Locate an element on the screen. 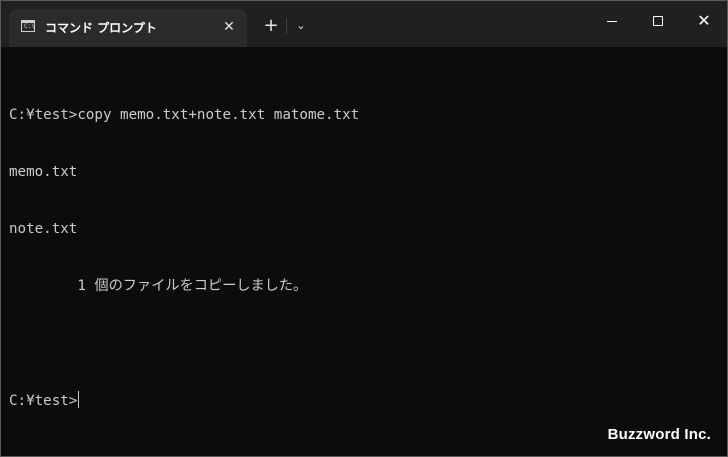 The image size is (728, 457). console-line: note.txt is located at coordinates (43, 229).